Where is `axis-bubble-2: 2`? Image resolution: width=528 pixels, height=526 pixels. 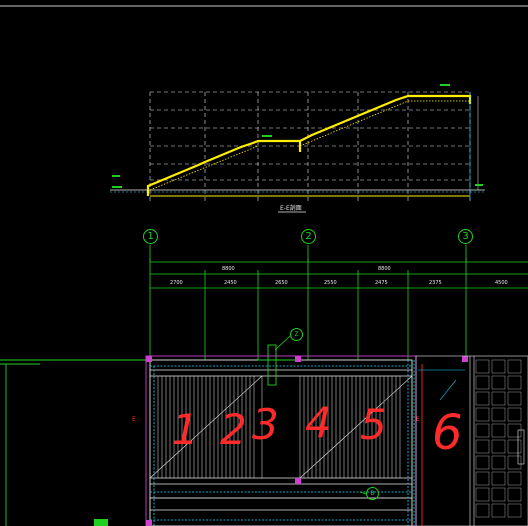
axis-bubble-2: 2 is located at coordinates (308, 236).